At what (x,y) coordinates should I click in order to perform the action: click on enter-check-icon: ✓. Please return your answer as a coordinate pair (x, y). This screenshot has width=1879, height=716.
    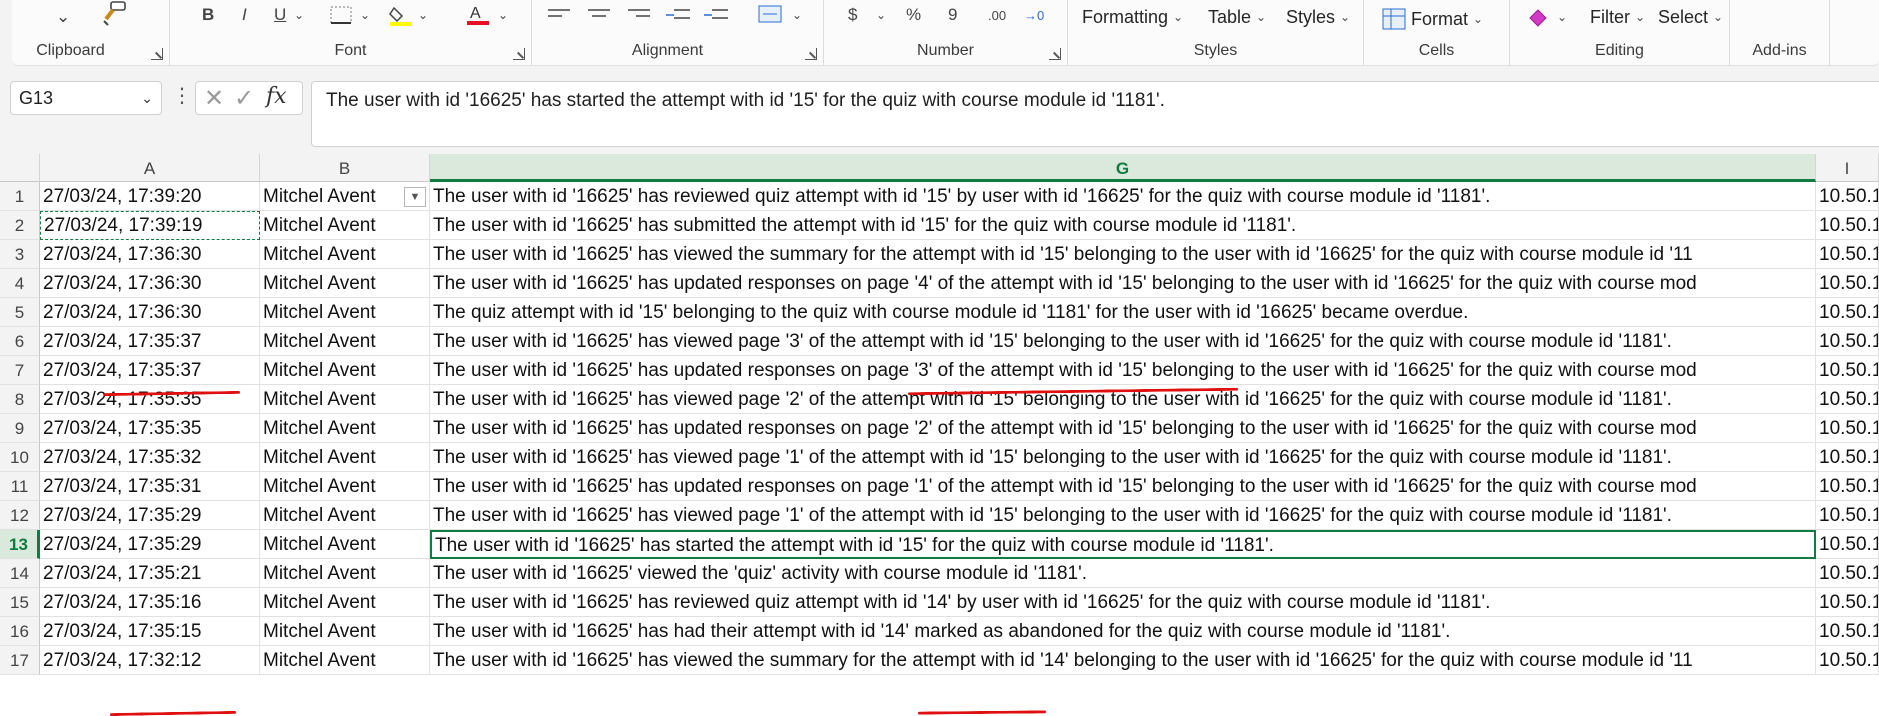
    Looking at the image, I should click on (244, 98).